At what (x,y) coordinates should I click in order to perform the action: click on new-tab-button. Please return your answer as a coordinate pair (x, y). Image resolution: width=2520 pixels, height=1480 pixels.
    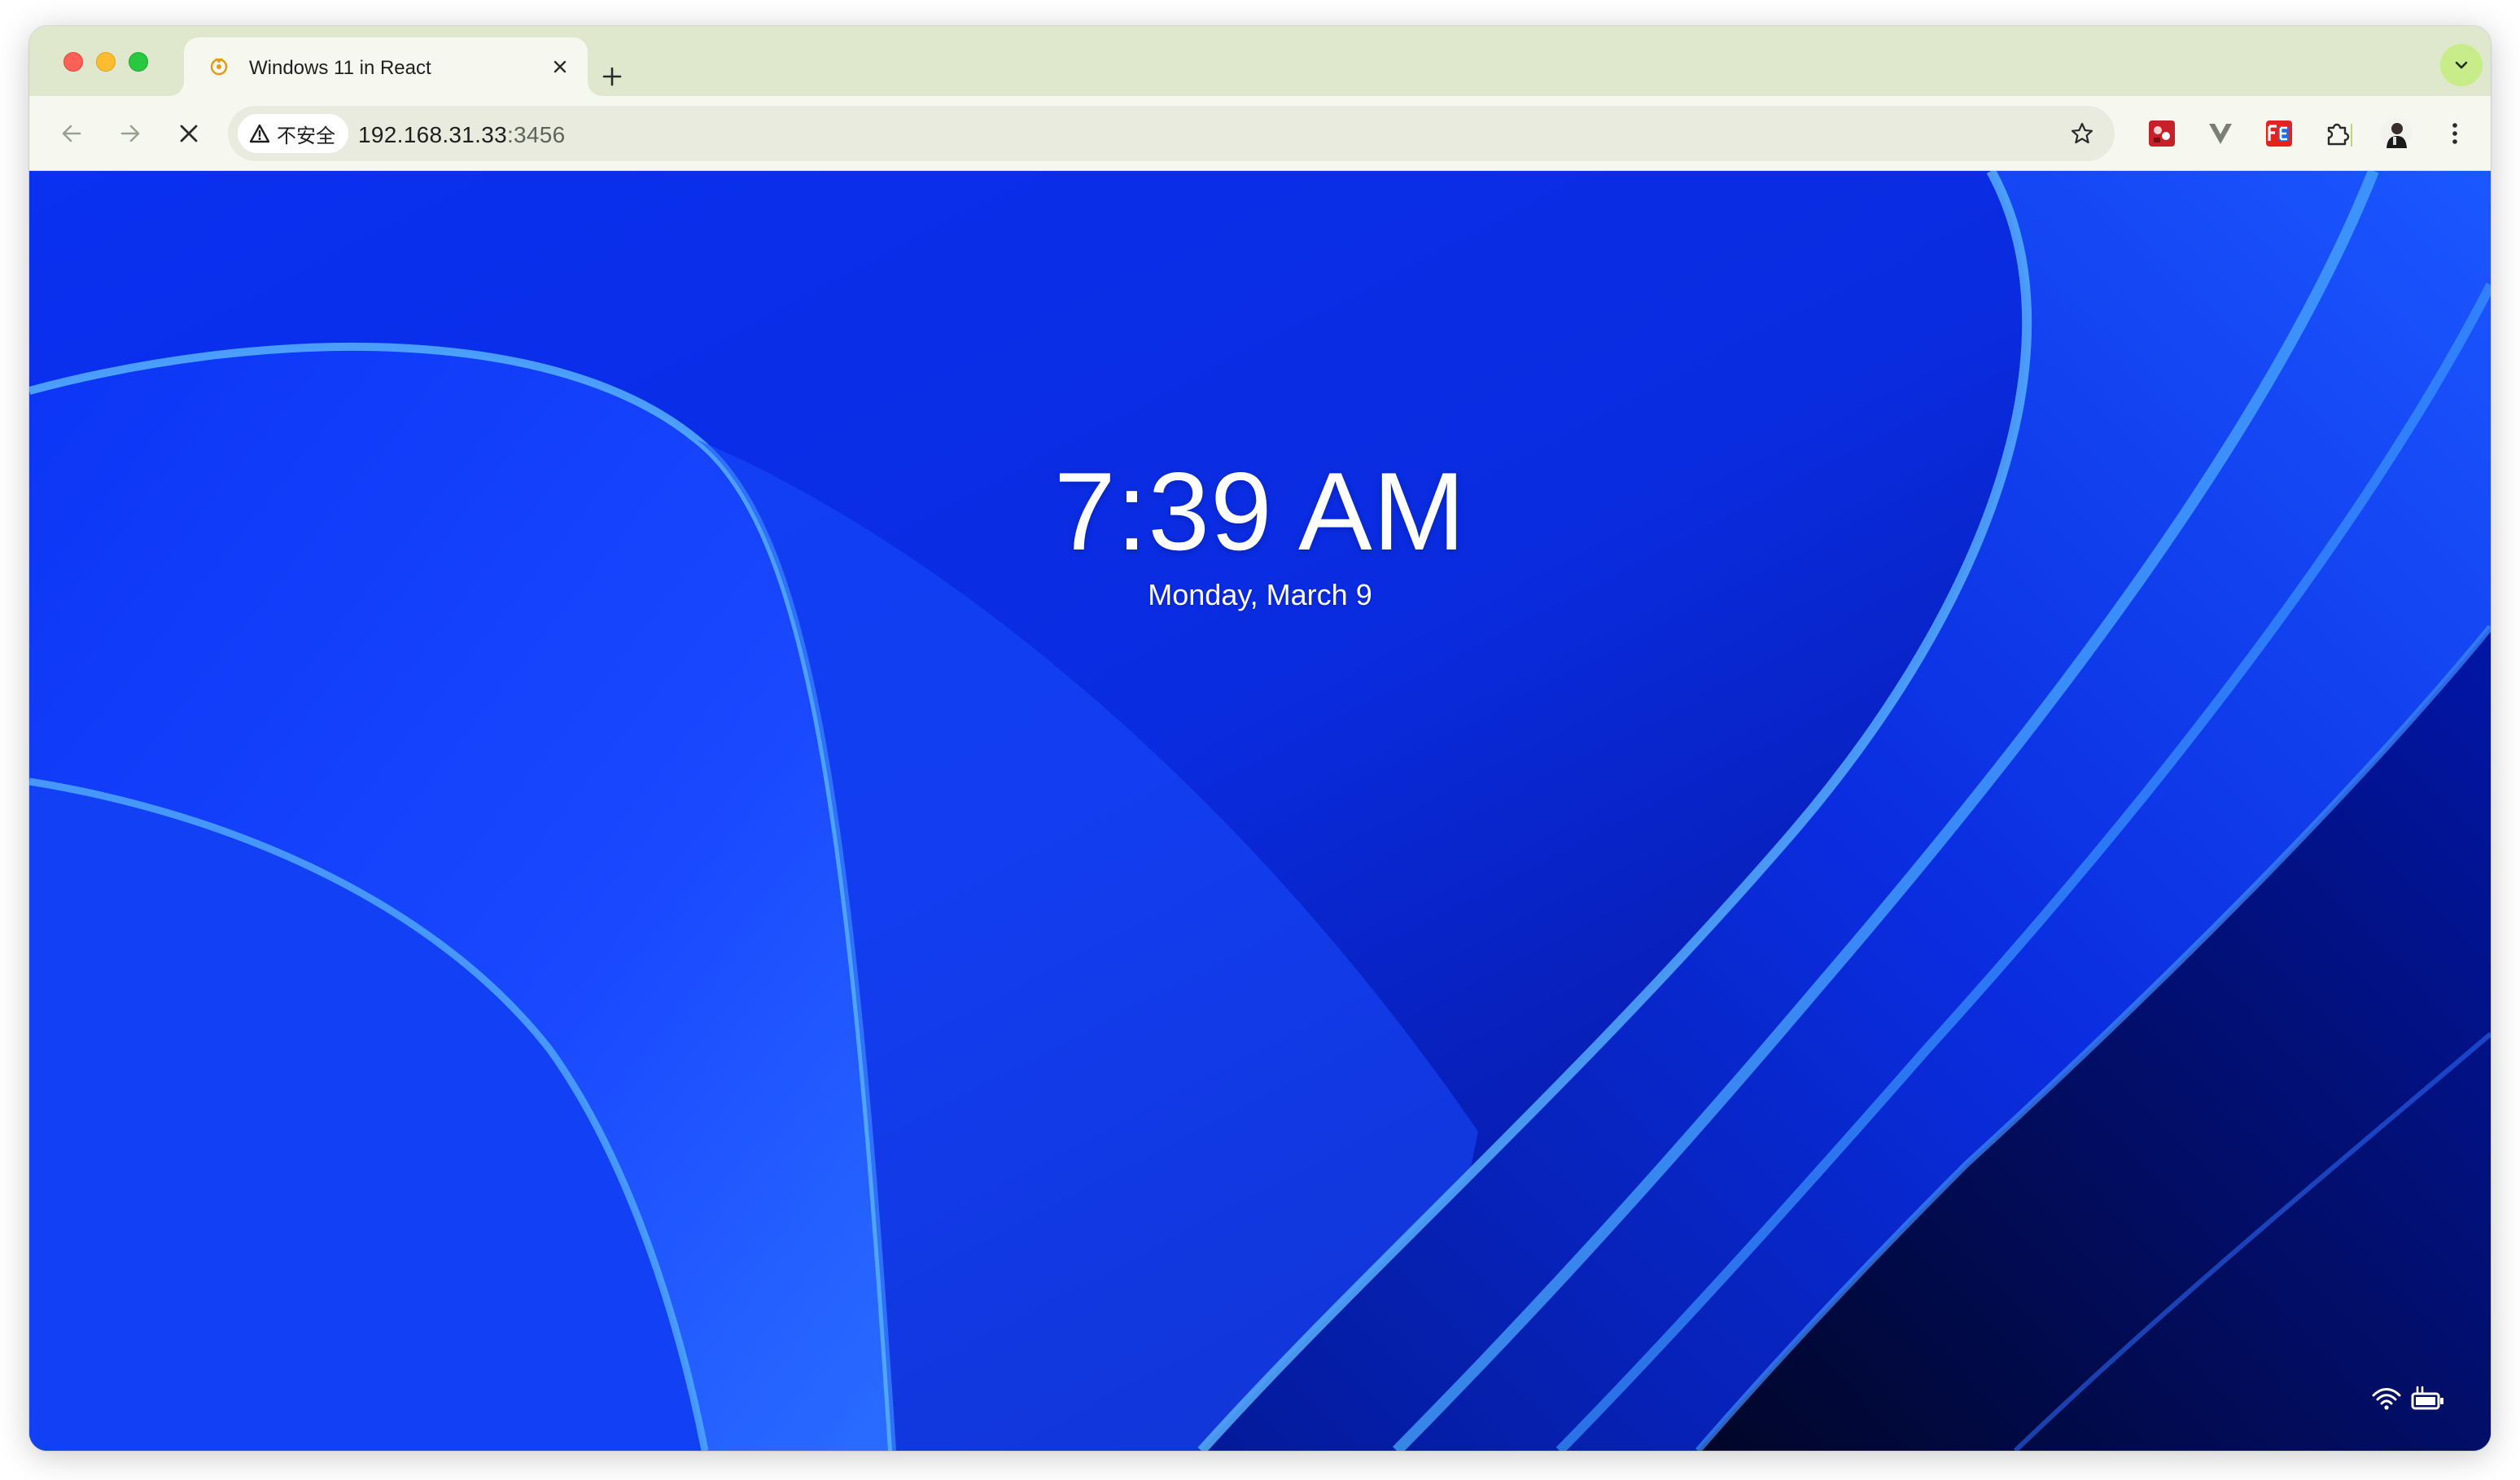
    Looking at the image, I should click on (612, 76).